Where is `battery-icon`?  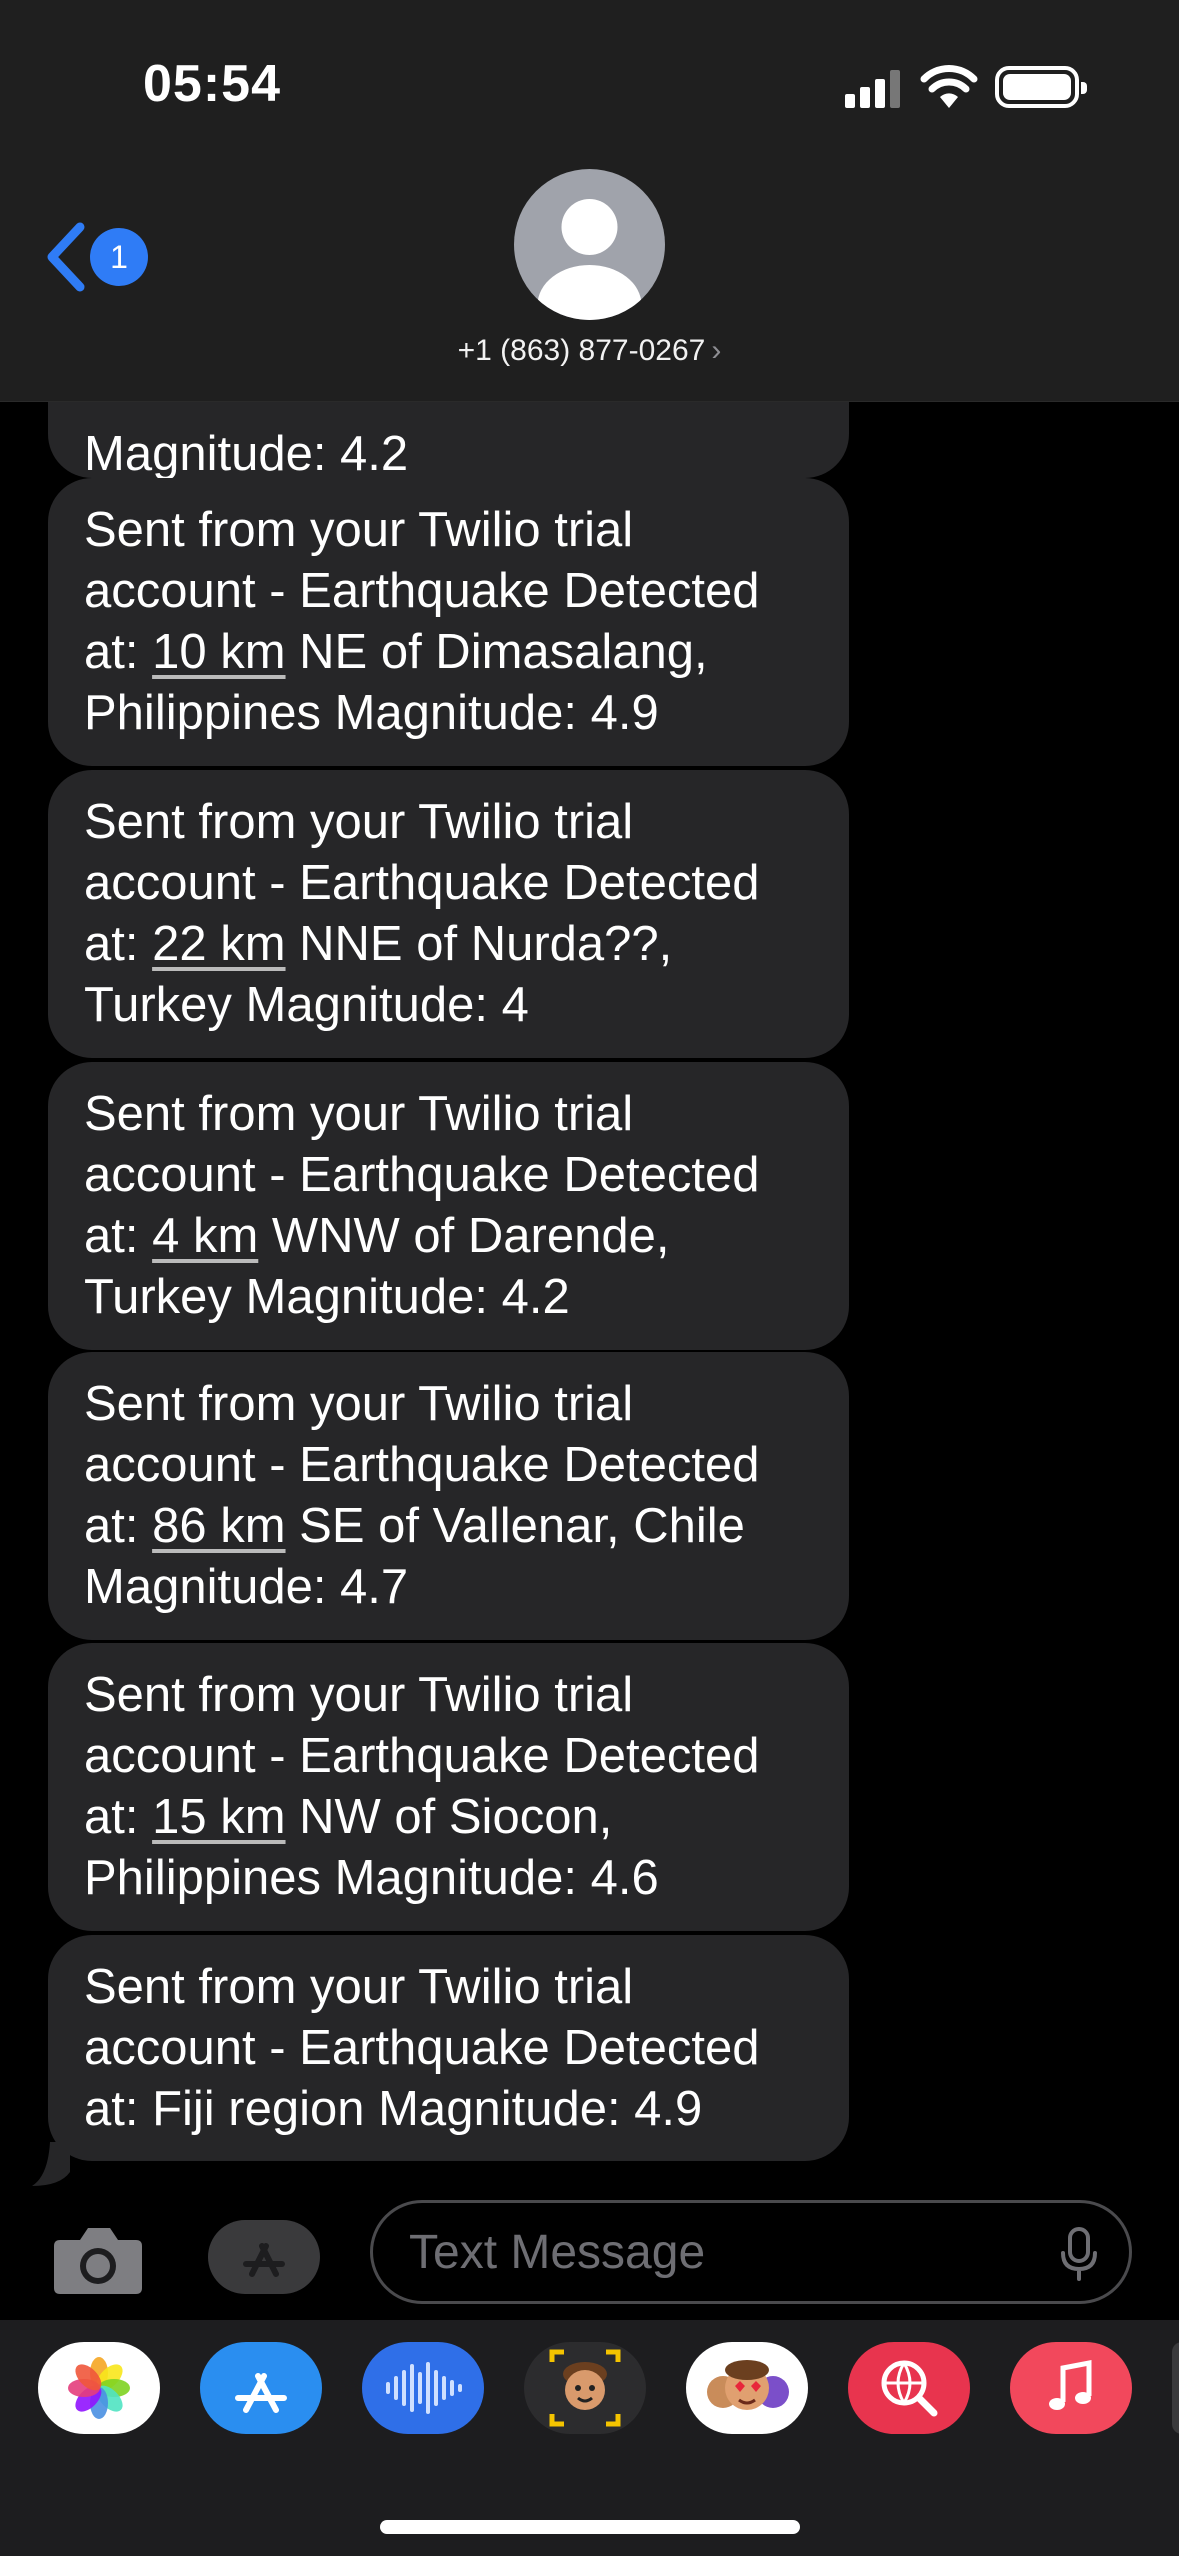 battery-icon is located at coordinates (1041, 87).